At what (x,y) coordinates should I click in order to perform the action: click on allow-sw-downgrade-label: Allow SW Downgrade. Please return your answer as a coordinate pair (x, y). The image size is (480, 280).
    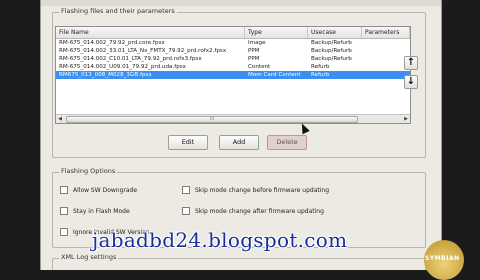
    Looking at the image, I should click on (105, 190).